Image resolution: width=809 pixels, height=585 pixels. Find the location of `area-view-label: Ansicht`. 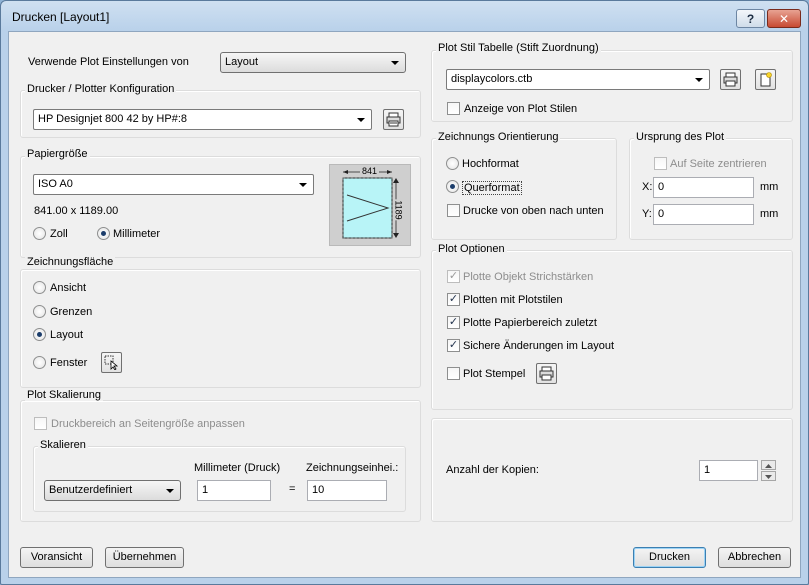

area-view-label: Ansicht is located at coordinates (68, 288).